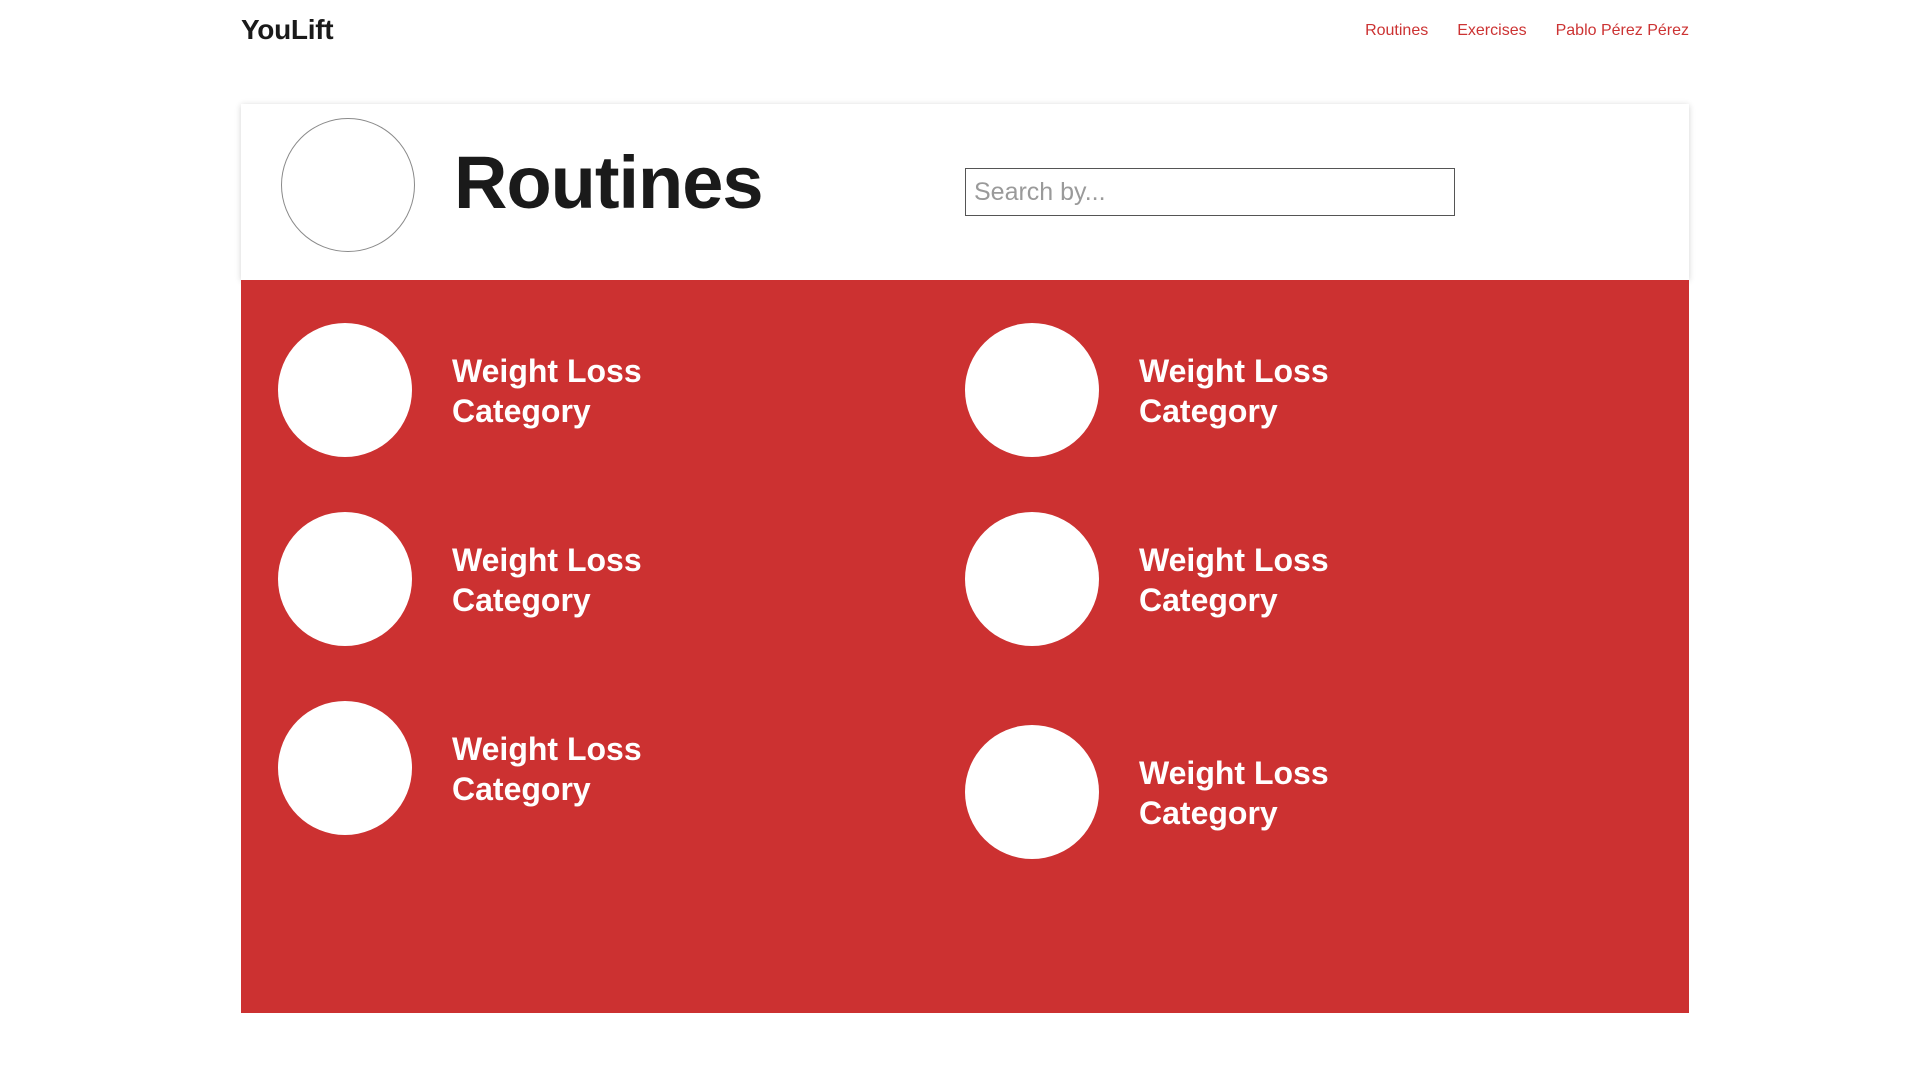 The image size is (1920, 1079). Describe the element at coordinates (1527, 31) in the screenshot. I see `top-nav: Routines Exercises Pablo Pérez Pérez` at that location.